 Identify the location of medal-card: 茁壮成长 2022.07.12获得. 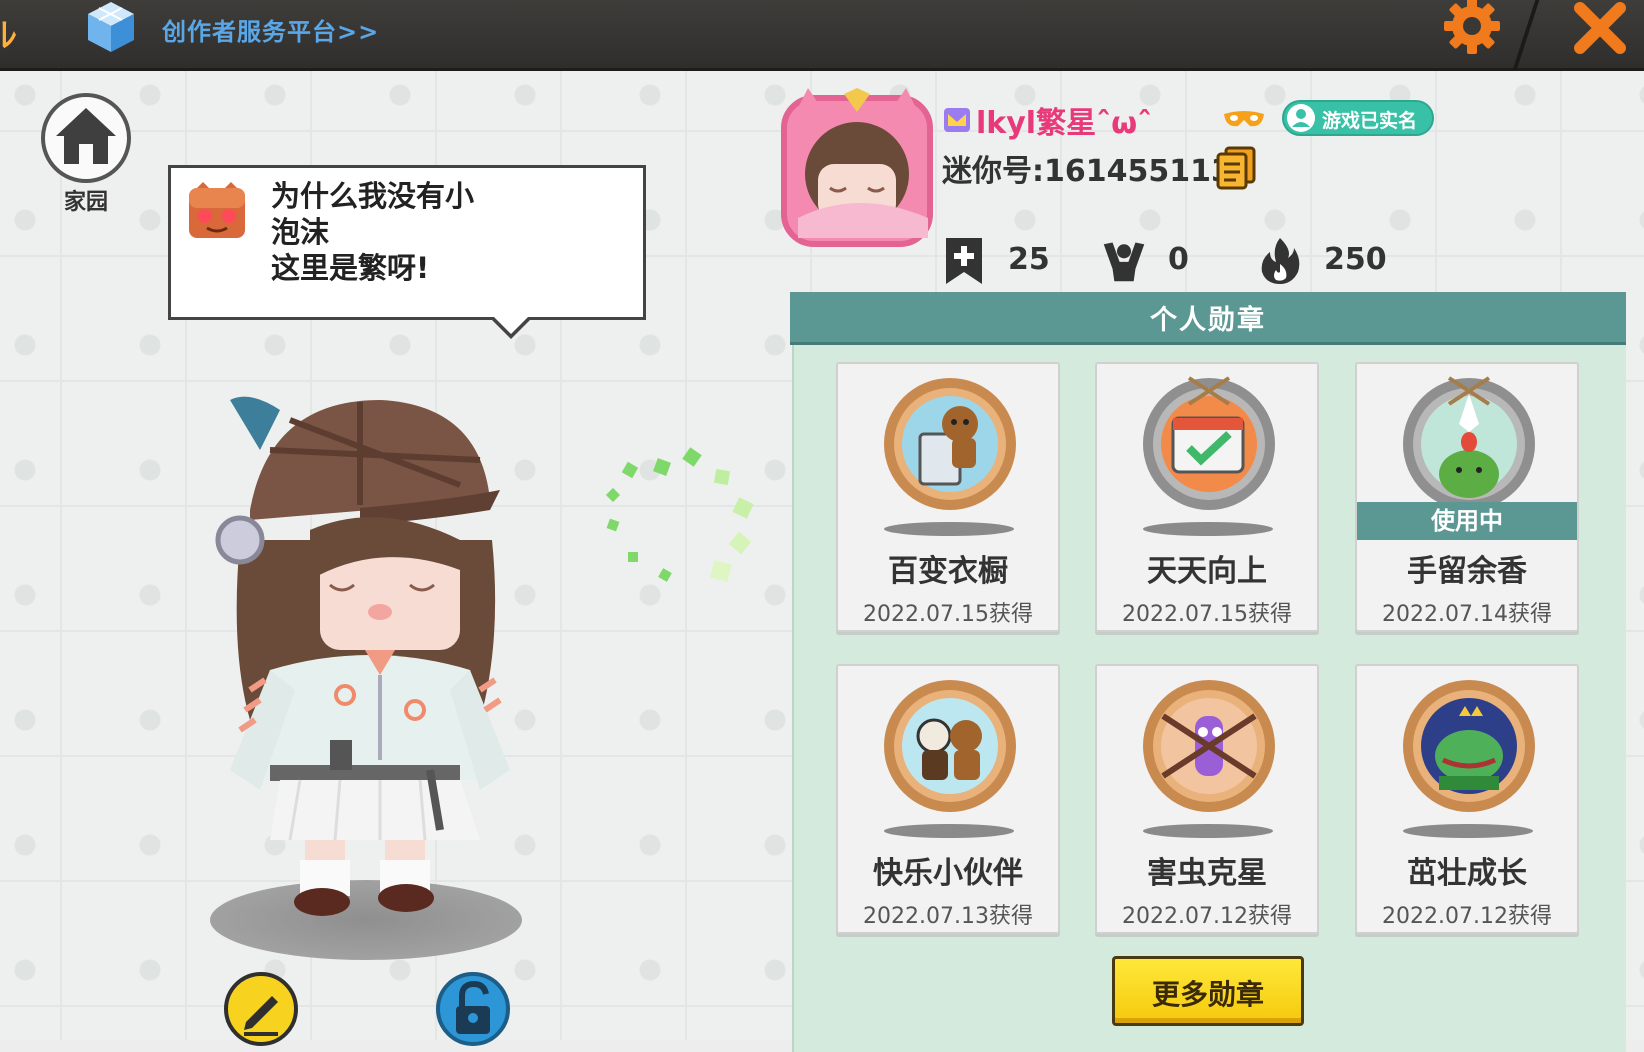
(1467, 799).